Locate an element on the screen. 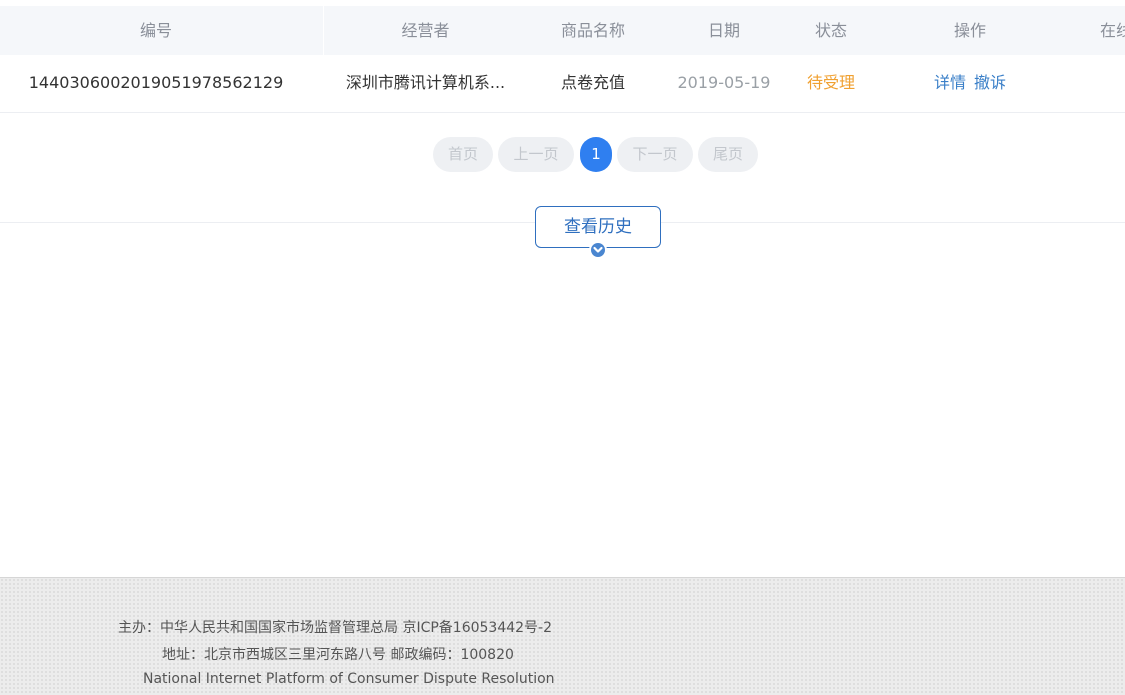 The height and width of the screenshot is (695, 1125). pagination: 首页 上一页 1 下一页 尾页 is located at coordinates (562, 155).